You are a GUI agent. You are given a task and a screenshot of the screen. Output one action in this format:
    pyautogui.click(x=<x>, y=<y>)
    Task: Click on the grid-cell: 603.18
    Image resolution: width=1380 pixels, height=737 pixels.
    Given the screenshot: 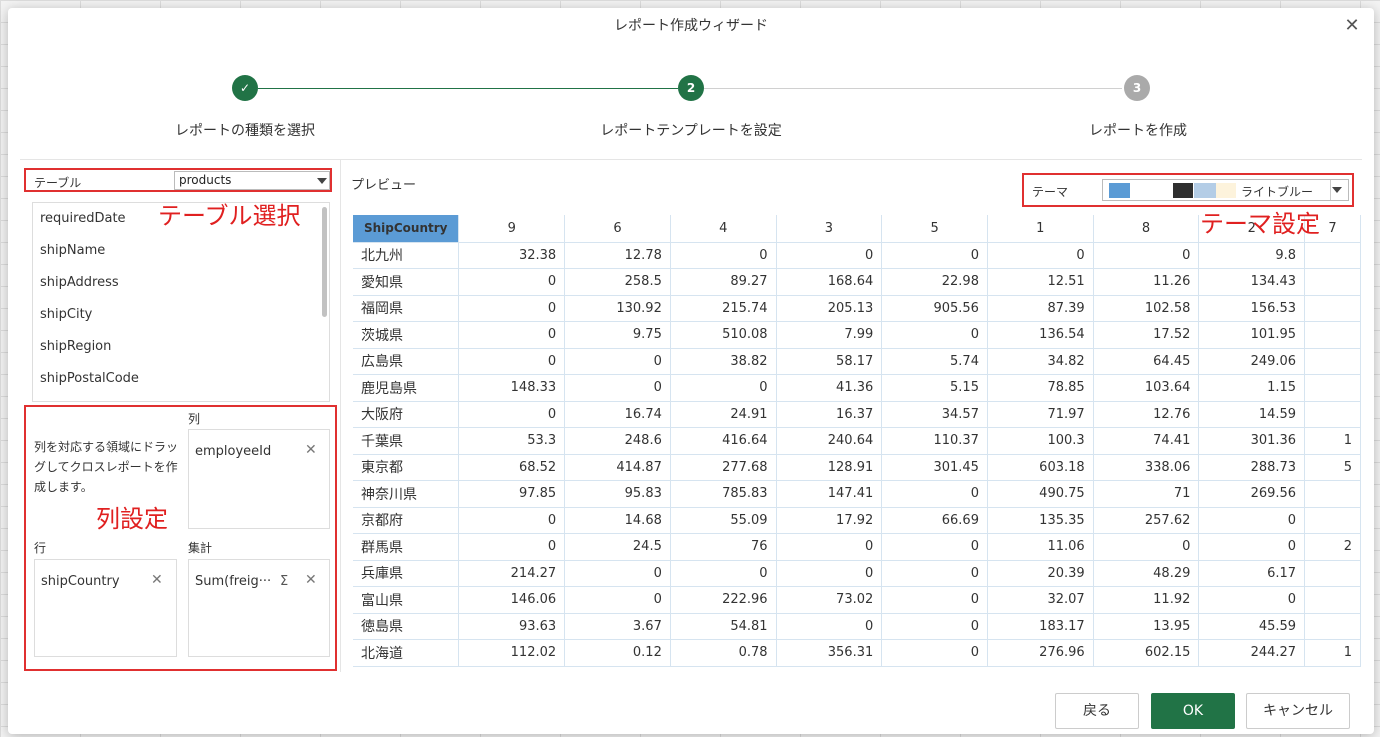 What is the action you would take?
    pyautogui.click(x=1040, y=467)
    